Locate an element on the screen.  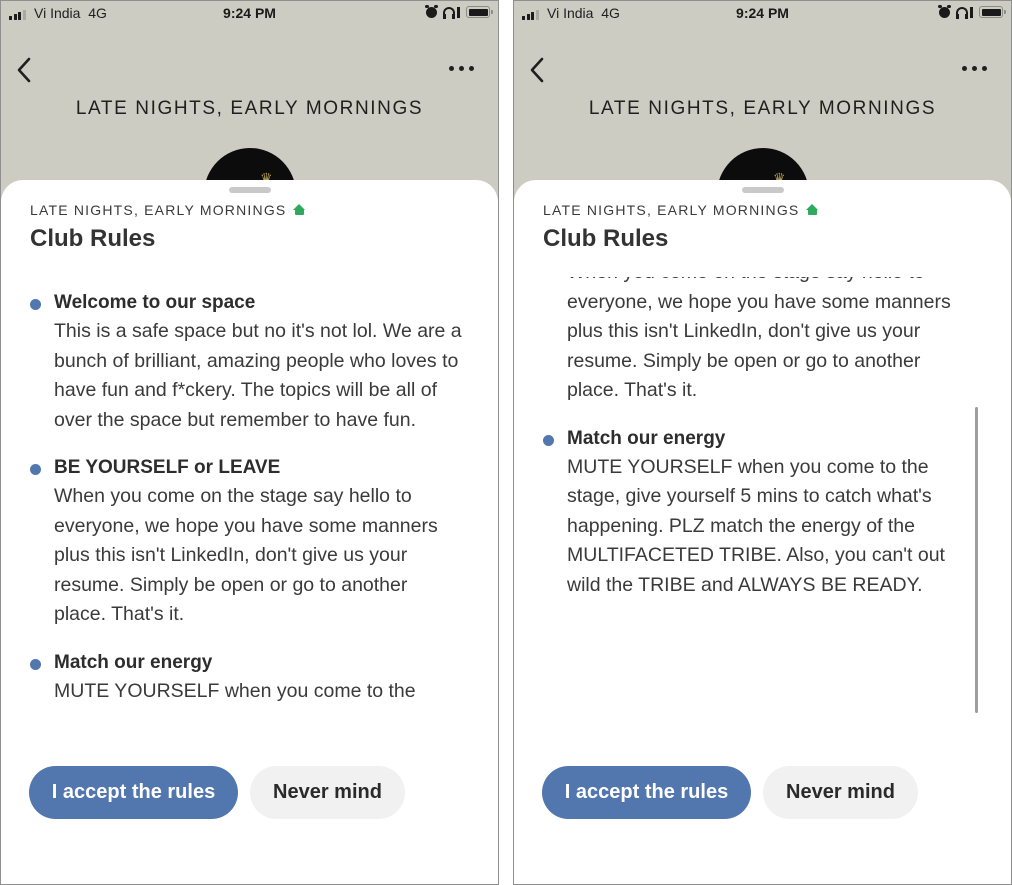
scrollbar is located at coordinates (976, 560).